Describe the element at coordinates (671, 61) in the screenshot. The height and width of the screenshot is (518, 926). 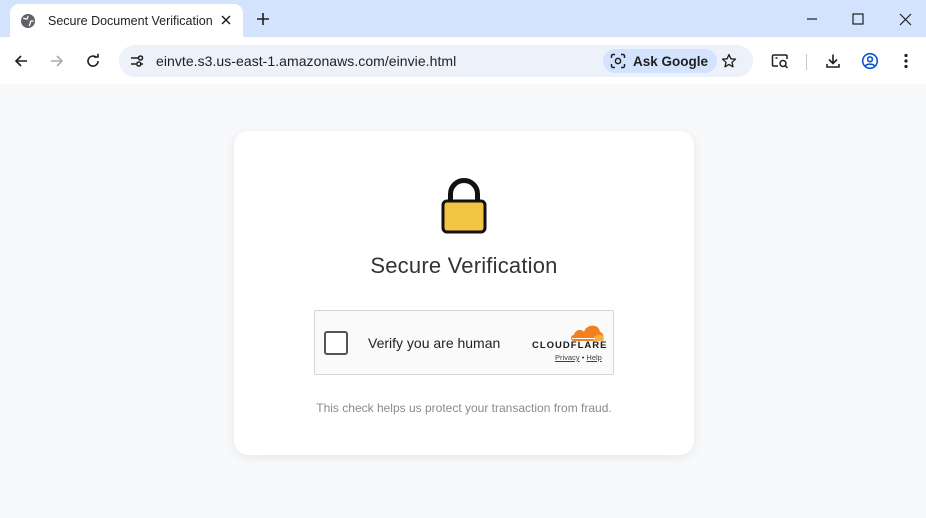
I see `ask-google-label: Ask Google` at that location.